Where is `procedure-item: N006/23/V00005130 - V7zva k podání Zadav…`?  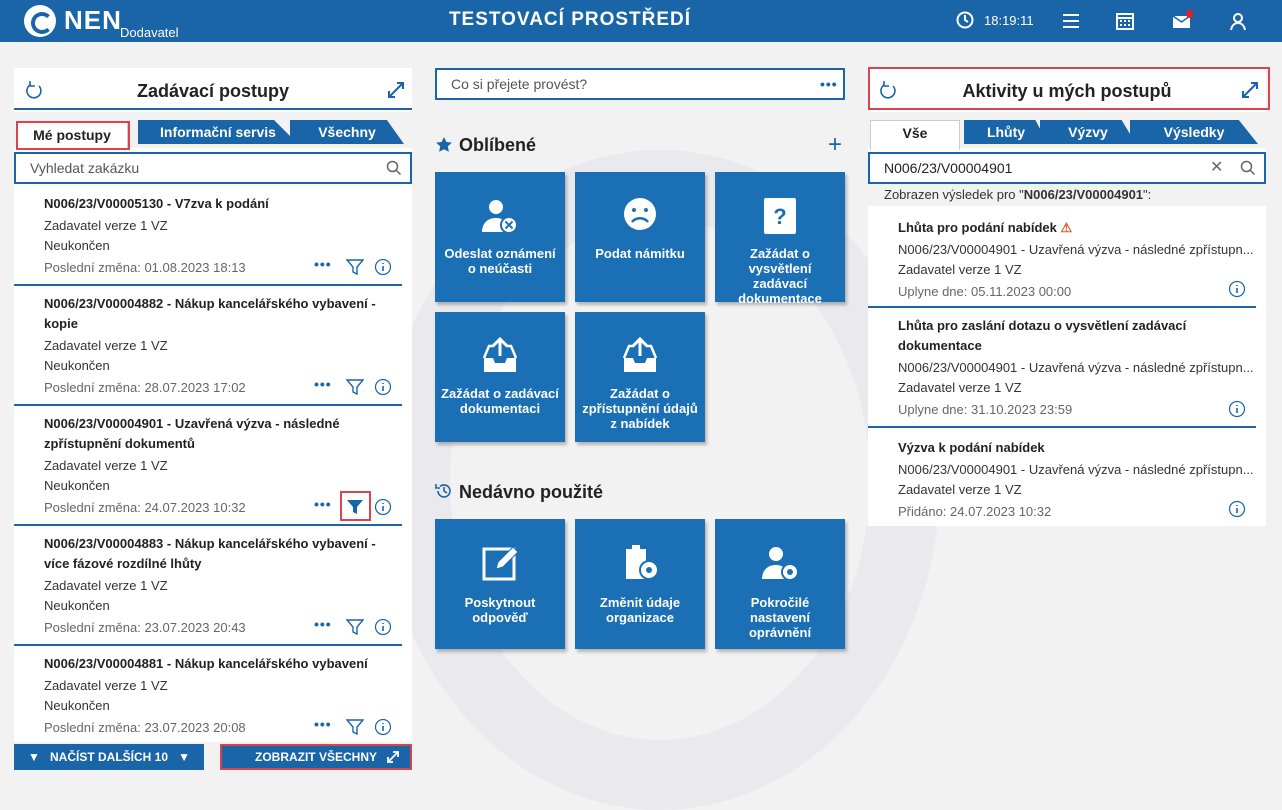 procedure-item: N006/23/V00005130 - V7zva k podání Zadav… is located at coordinates (208, 237).